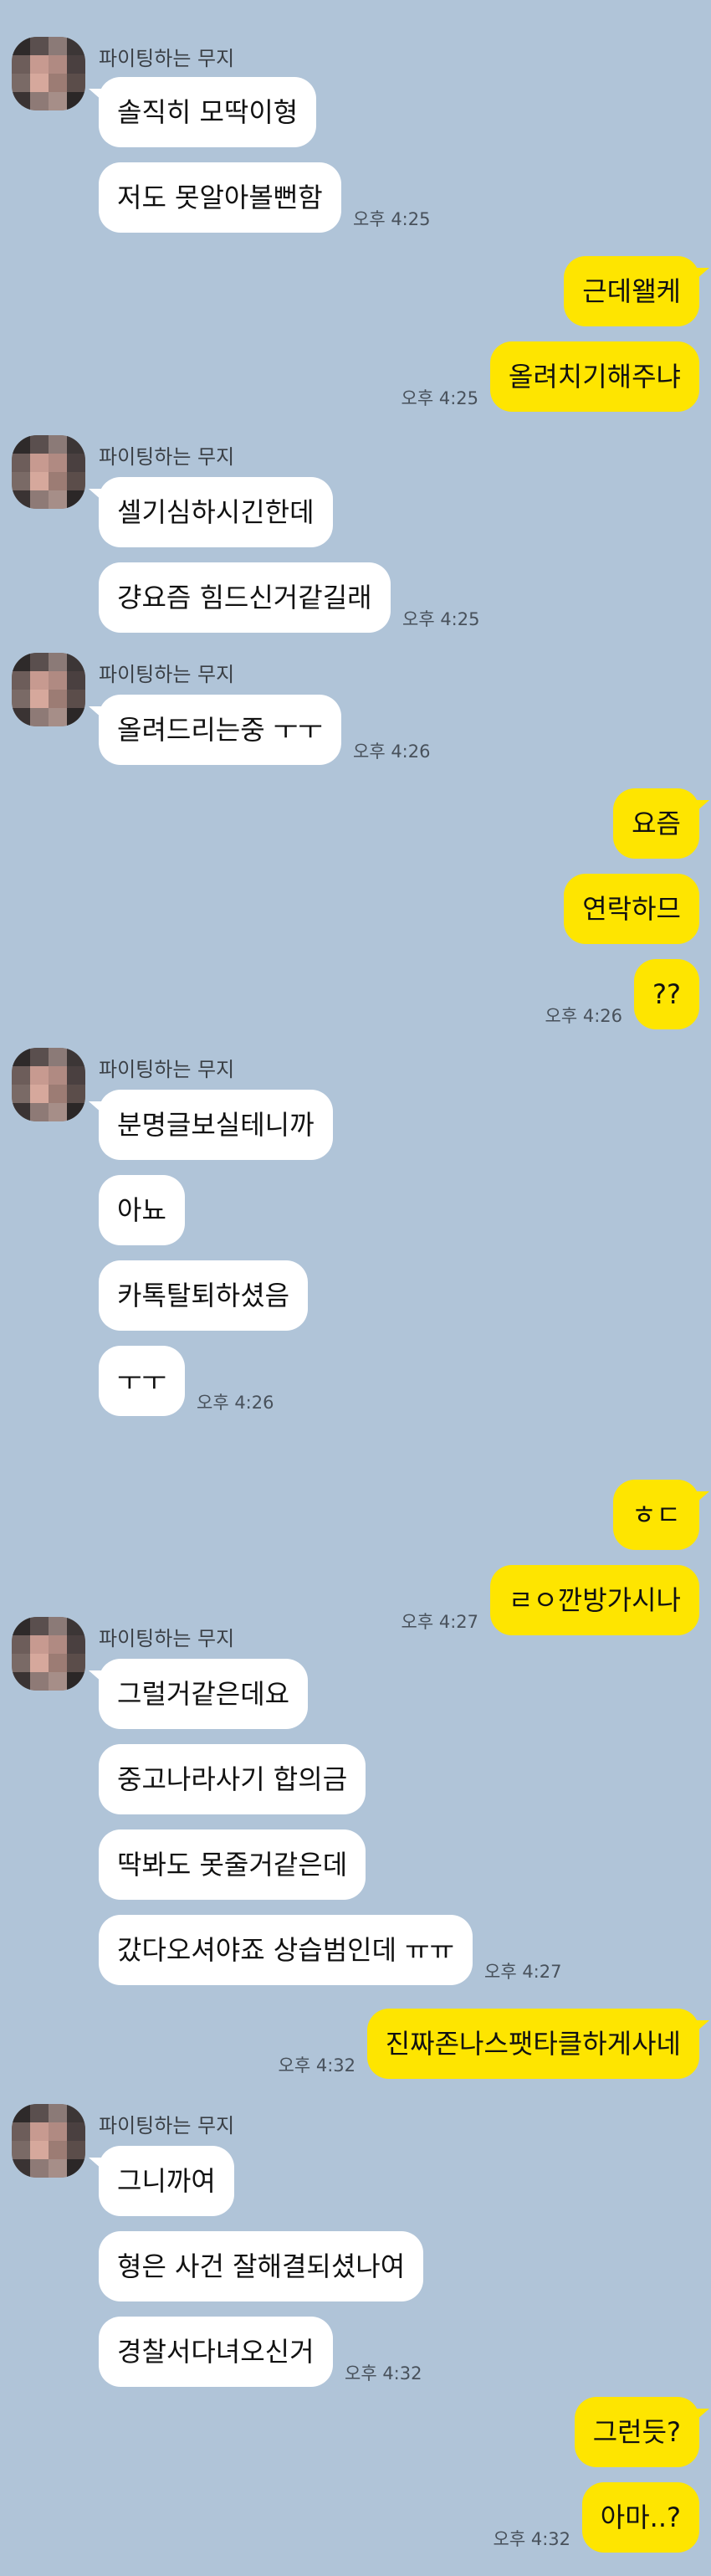 The height and width of the screenshot is (2576, 711). I want to click on sent-message-bubble: 근데왤케, so click(636, 291).